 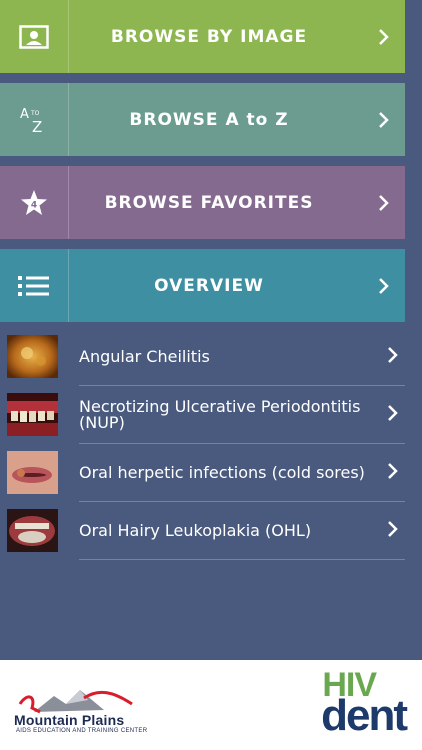 I want to click on mountain-plains-subtitle: AIDS EDUCATION AND TRAINING CENTER, so click(x=82, y=731).